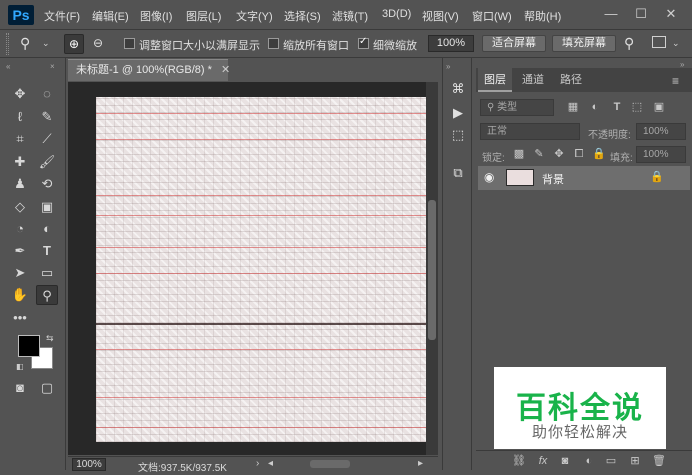 This screenshot has width=692, height=475. What do you see at coordinates (330, 464) in the screenshot?
I see `horizontal-scroll-thumb` at bounding box center [330, 464].